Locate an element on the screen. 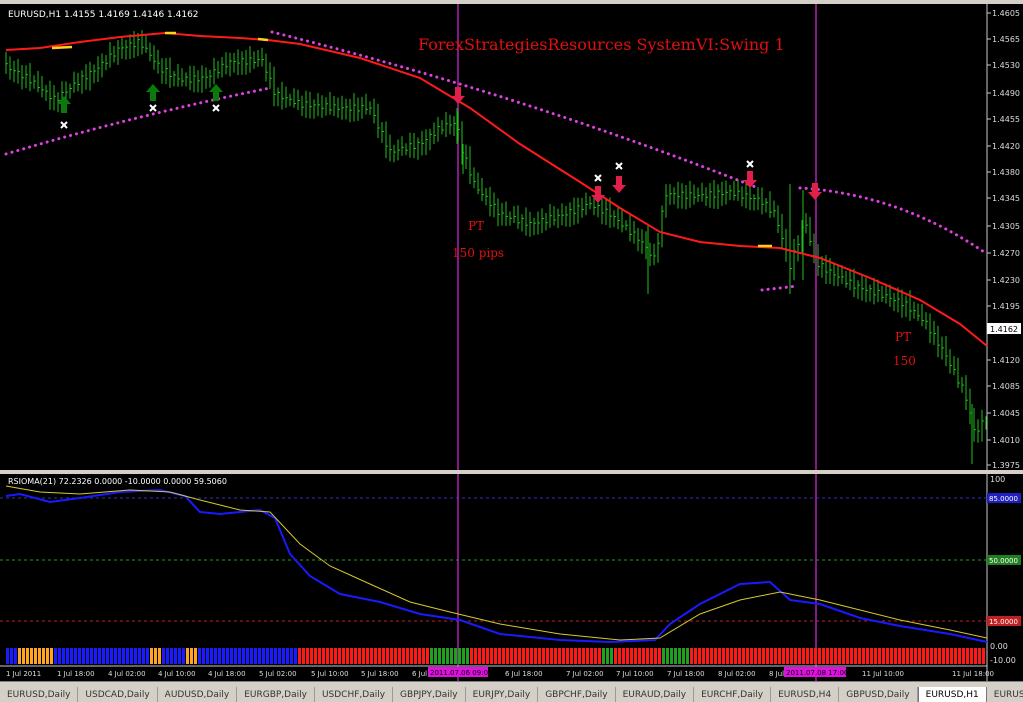 The height and width of the screenshot is (702, 1023). price-tick-label: 1.4530 is located at coordinates (1006, 65).